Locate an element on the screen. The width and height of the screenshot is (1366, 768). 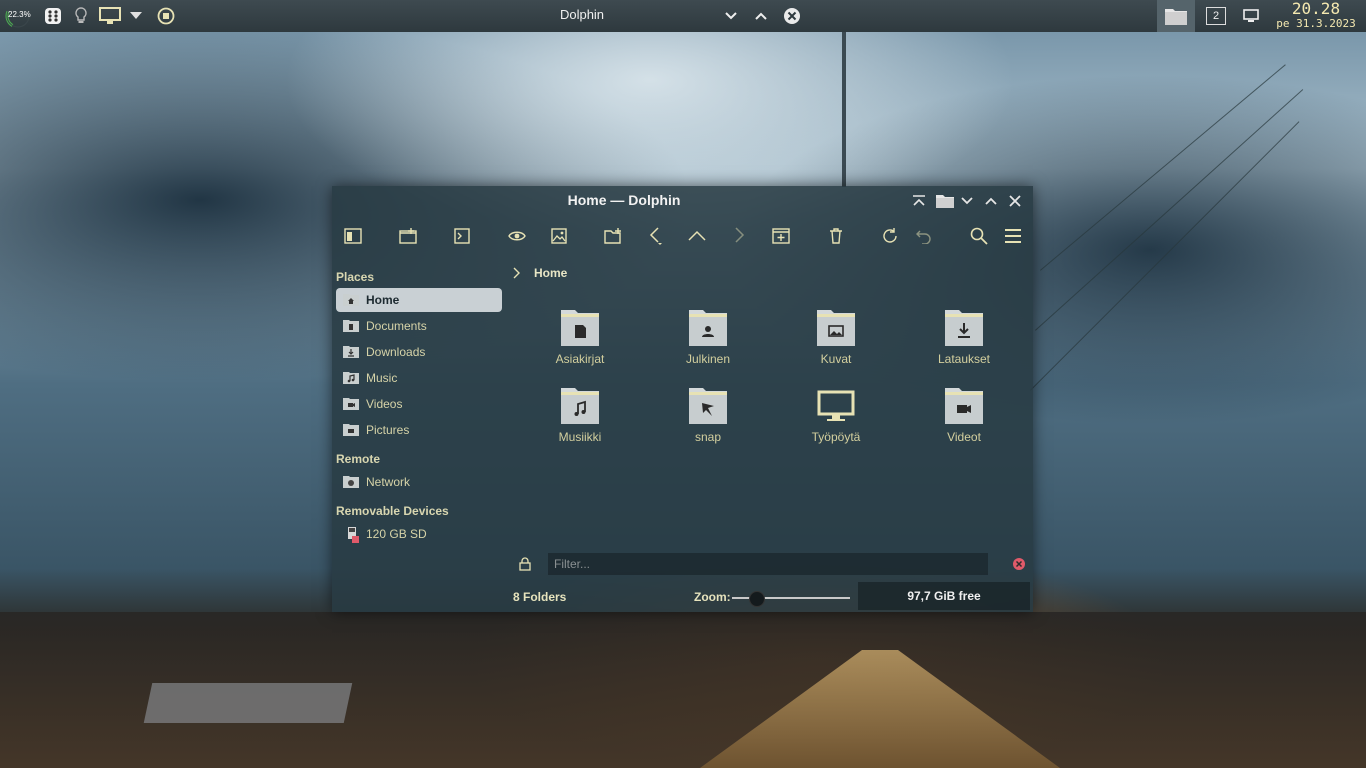
record-icon is located at coordinates (166, 16).